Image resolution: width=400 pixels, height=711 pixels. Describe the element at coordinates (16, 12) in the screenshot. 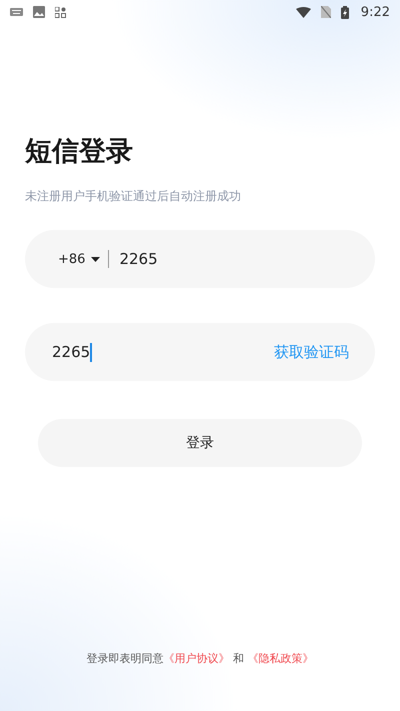

I see `keyboard-icon` at that location.